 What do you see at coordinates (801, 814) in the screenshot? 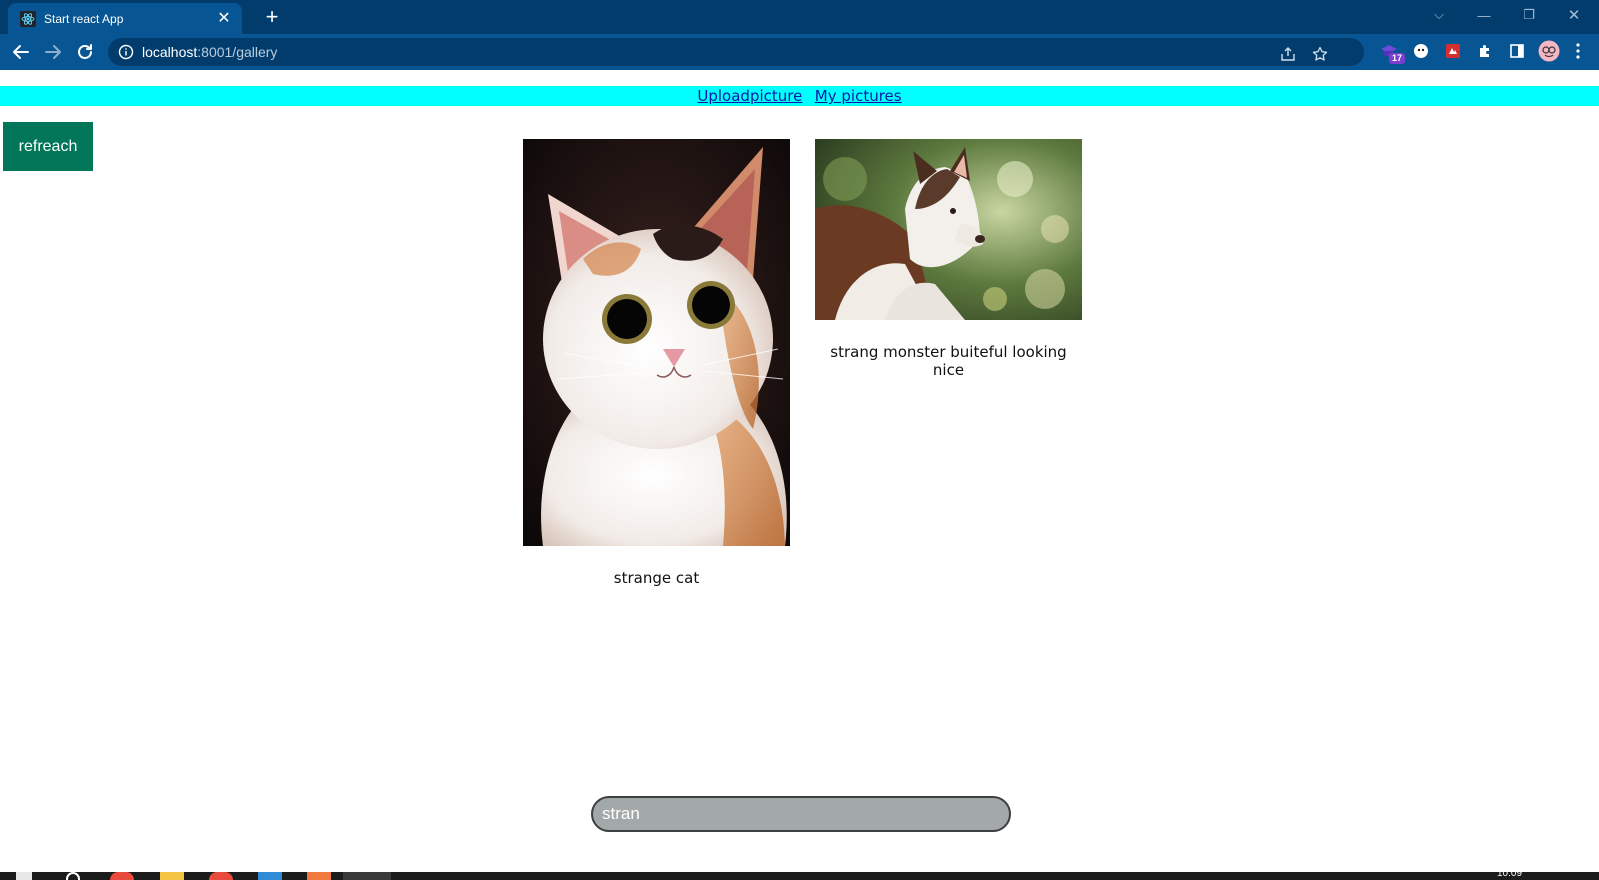
I see `search-input` at bounding box center [801, 814].